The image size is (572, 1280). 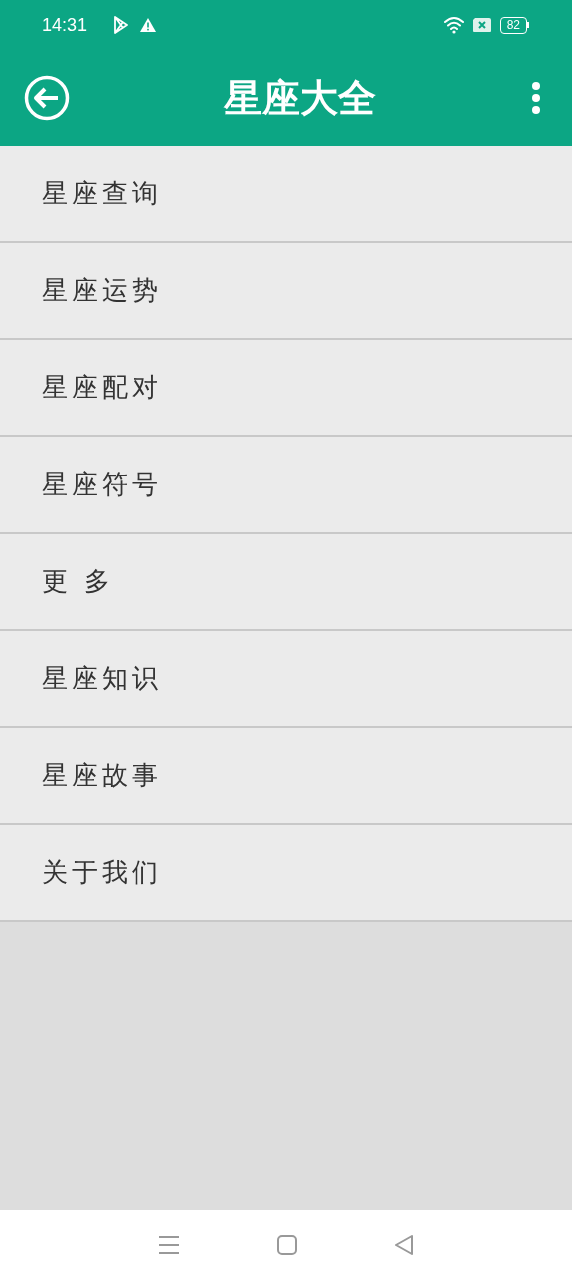 I want to click on menu-item: 更 多, so click(x=286, y=582).